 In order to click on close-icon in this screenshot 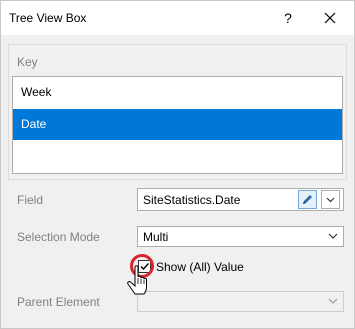, I will do `click(330, 18)`.